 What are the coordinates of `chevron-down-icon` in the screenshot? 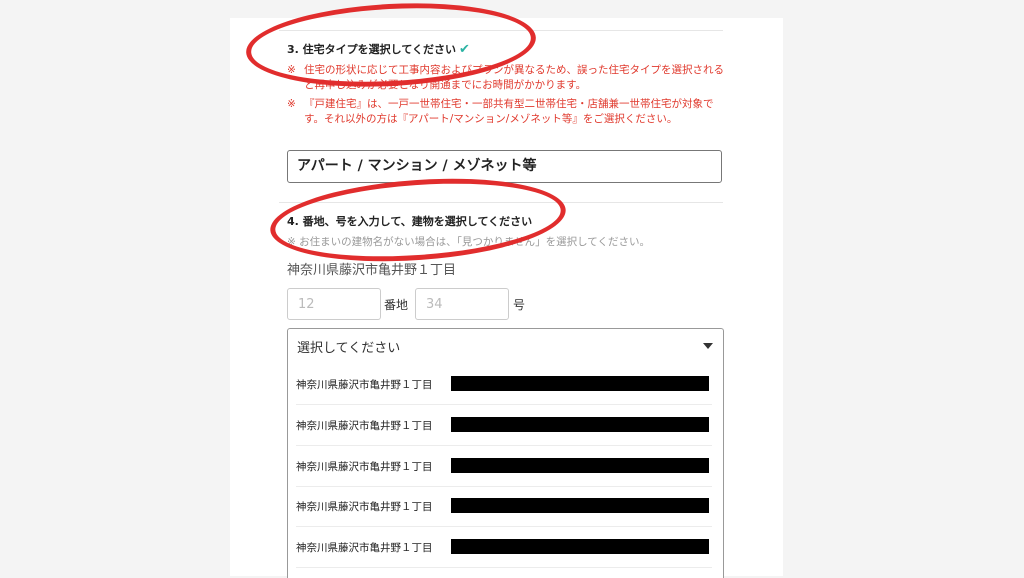 It's located at (708, 346).